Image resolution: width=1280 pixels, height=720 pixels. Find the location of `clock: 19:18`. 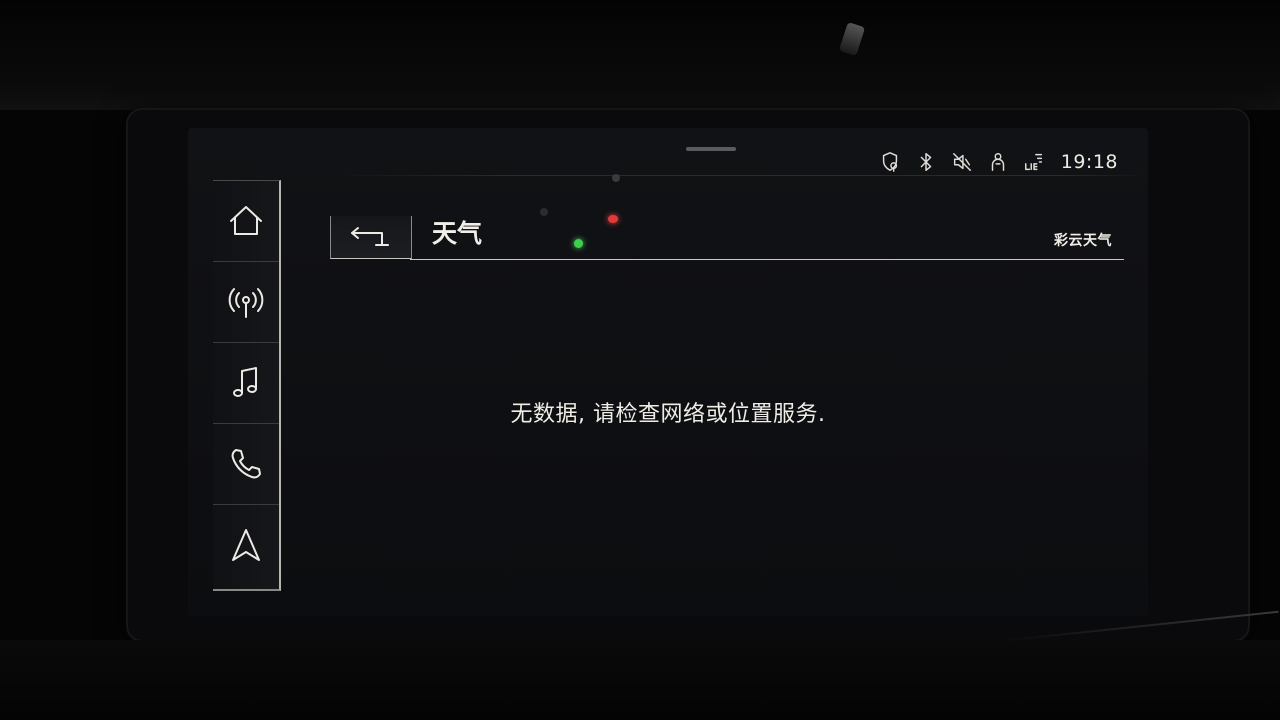

clock: 19:18 is located at coordinates (1089, 162).